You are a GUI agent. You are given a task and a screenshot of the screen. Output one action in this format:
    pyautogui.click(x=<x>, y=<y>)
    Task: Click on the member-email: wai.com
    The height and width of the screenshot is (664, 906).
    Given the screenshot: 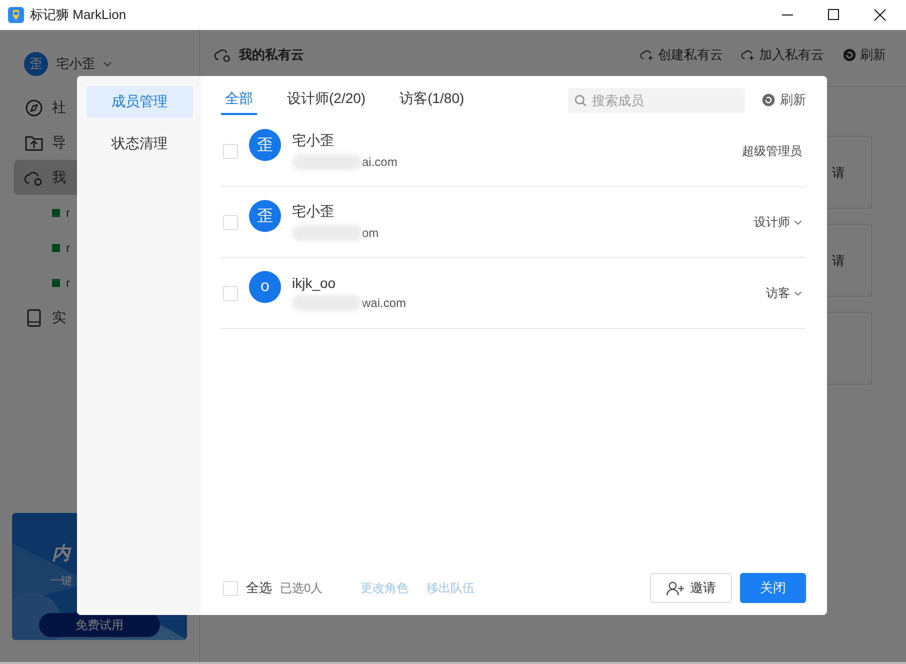 What is the action you would take?
    pyautogui.click(x=384, y=303)
    